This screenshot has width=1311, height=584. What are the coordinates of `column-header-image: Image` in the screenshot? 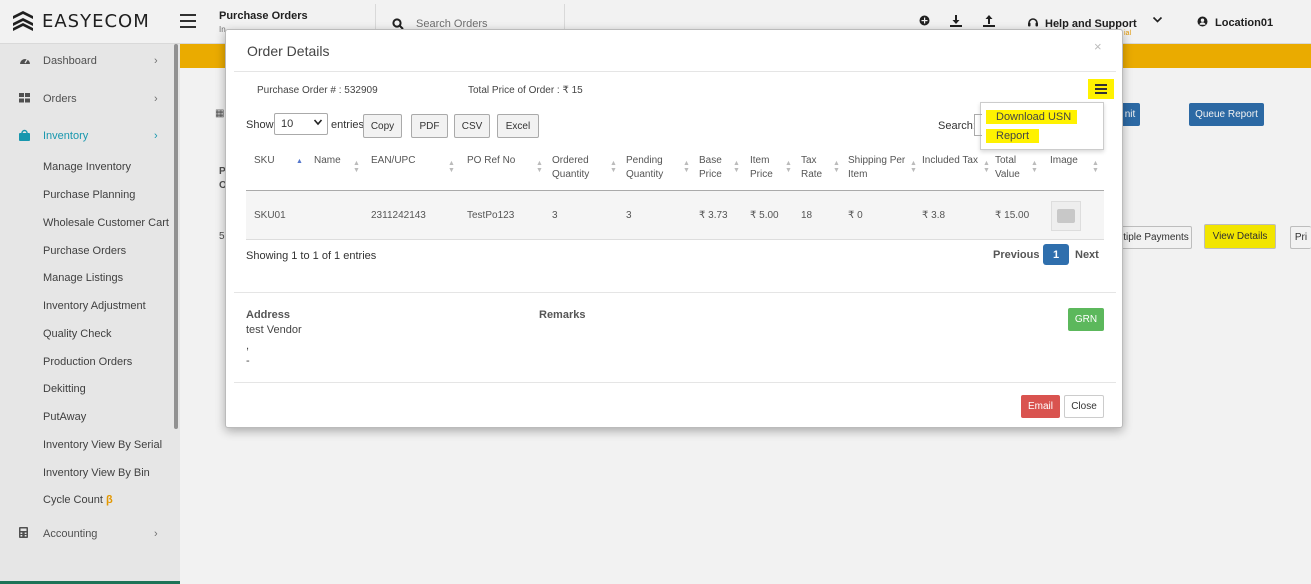 It's located at (1064, 161).